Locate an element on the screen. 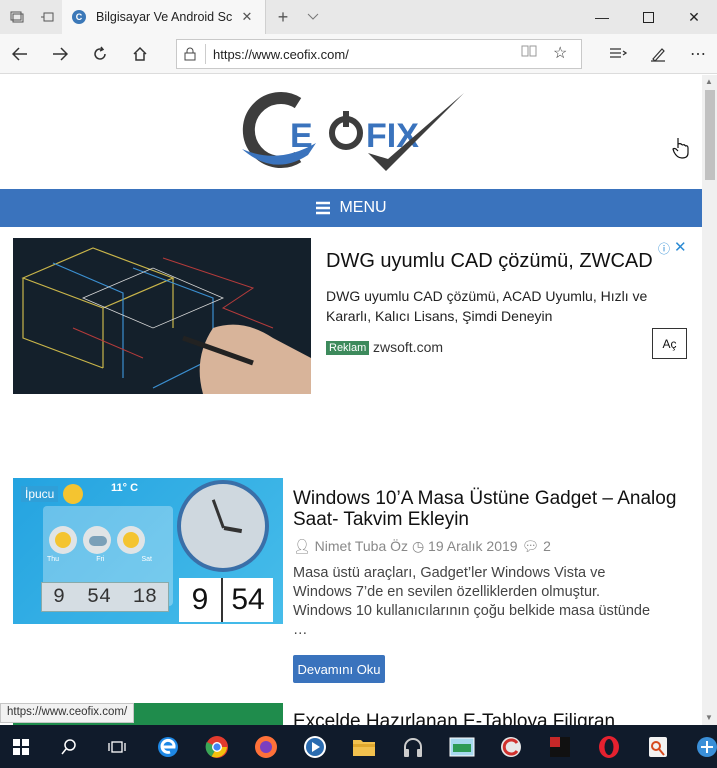 Image resolution: width=717 pixels, height=768 pixels. thumb-hour: 9 is located at coordinates (58, 597).